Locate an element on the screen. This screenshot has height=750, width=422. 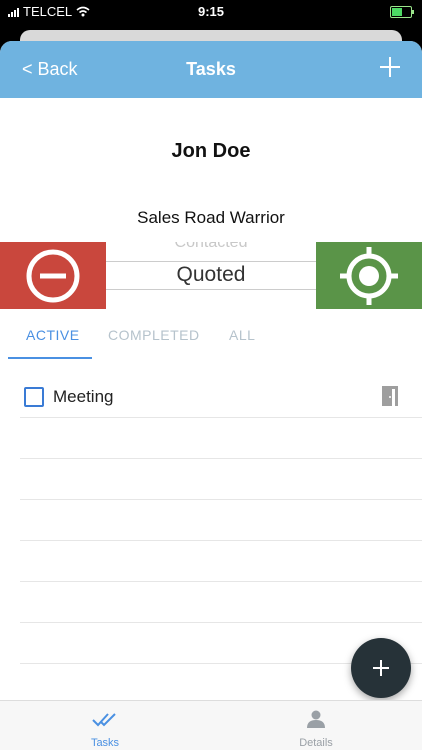
tab-label-details: Details is located at coordinates (316, 743).